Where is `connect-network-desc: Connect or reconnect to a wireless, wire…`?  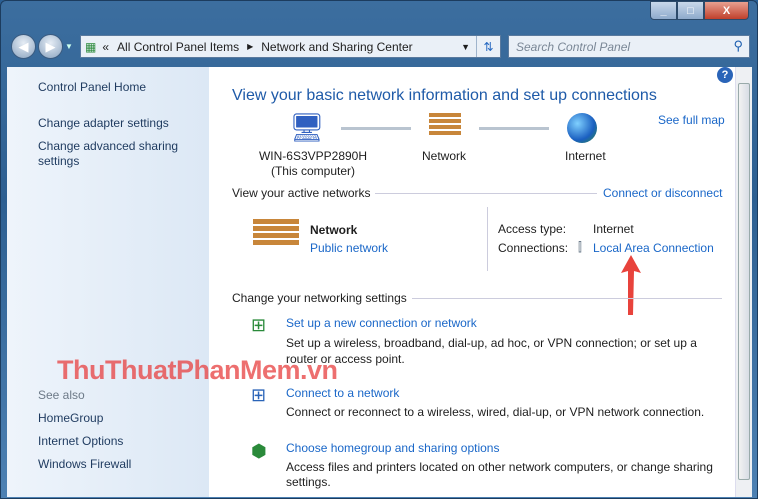
connect-network-desc: Connect or reconnect to a wireless, wire… is located at coordinates (495, 412).